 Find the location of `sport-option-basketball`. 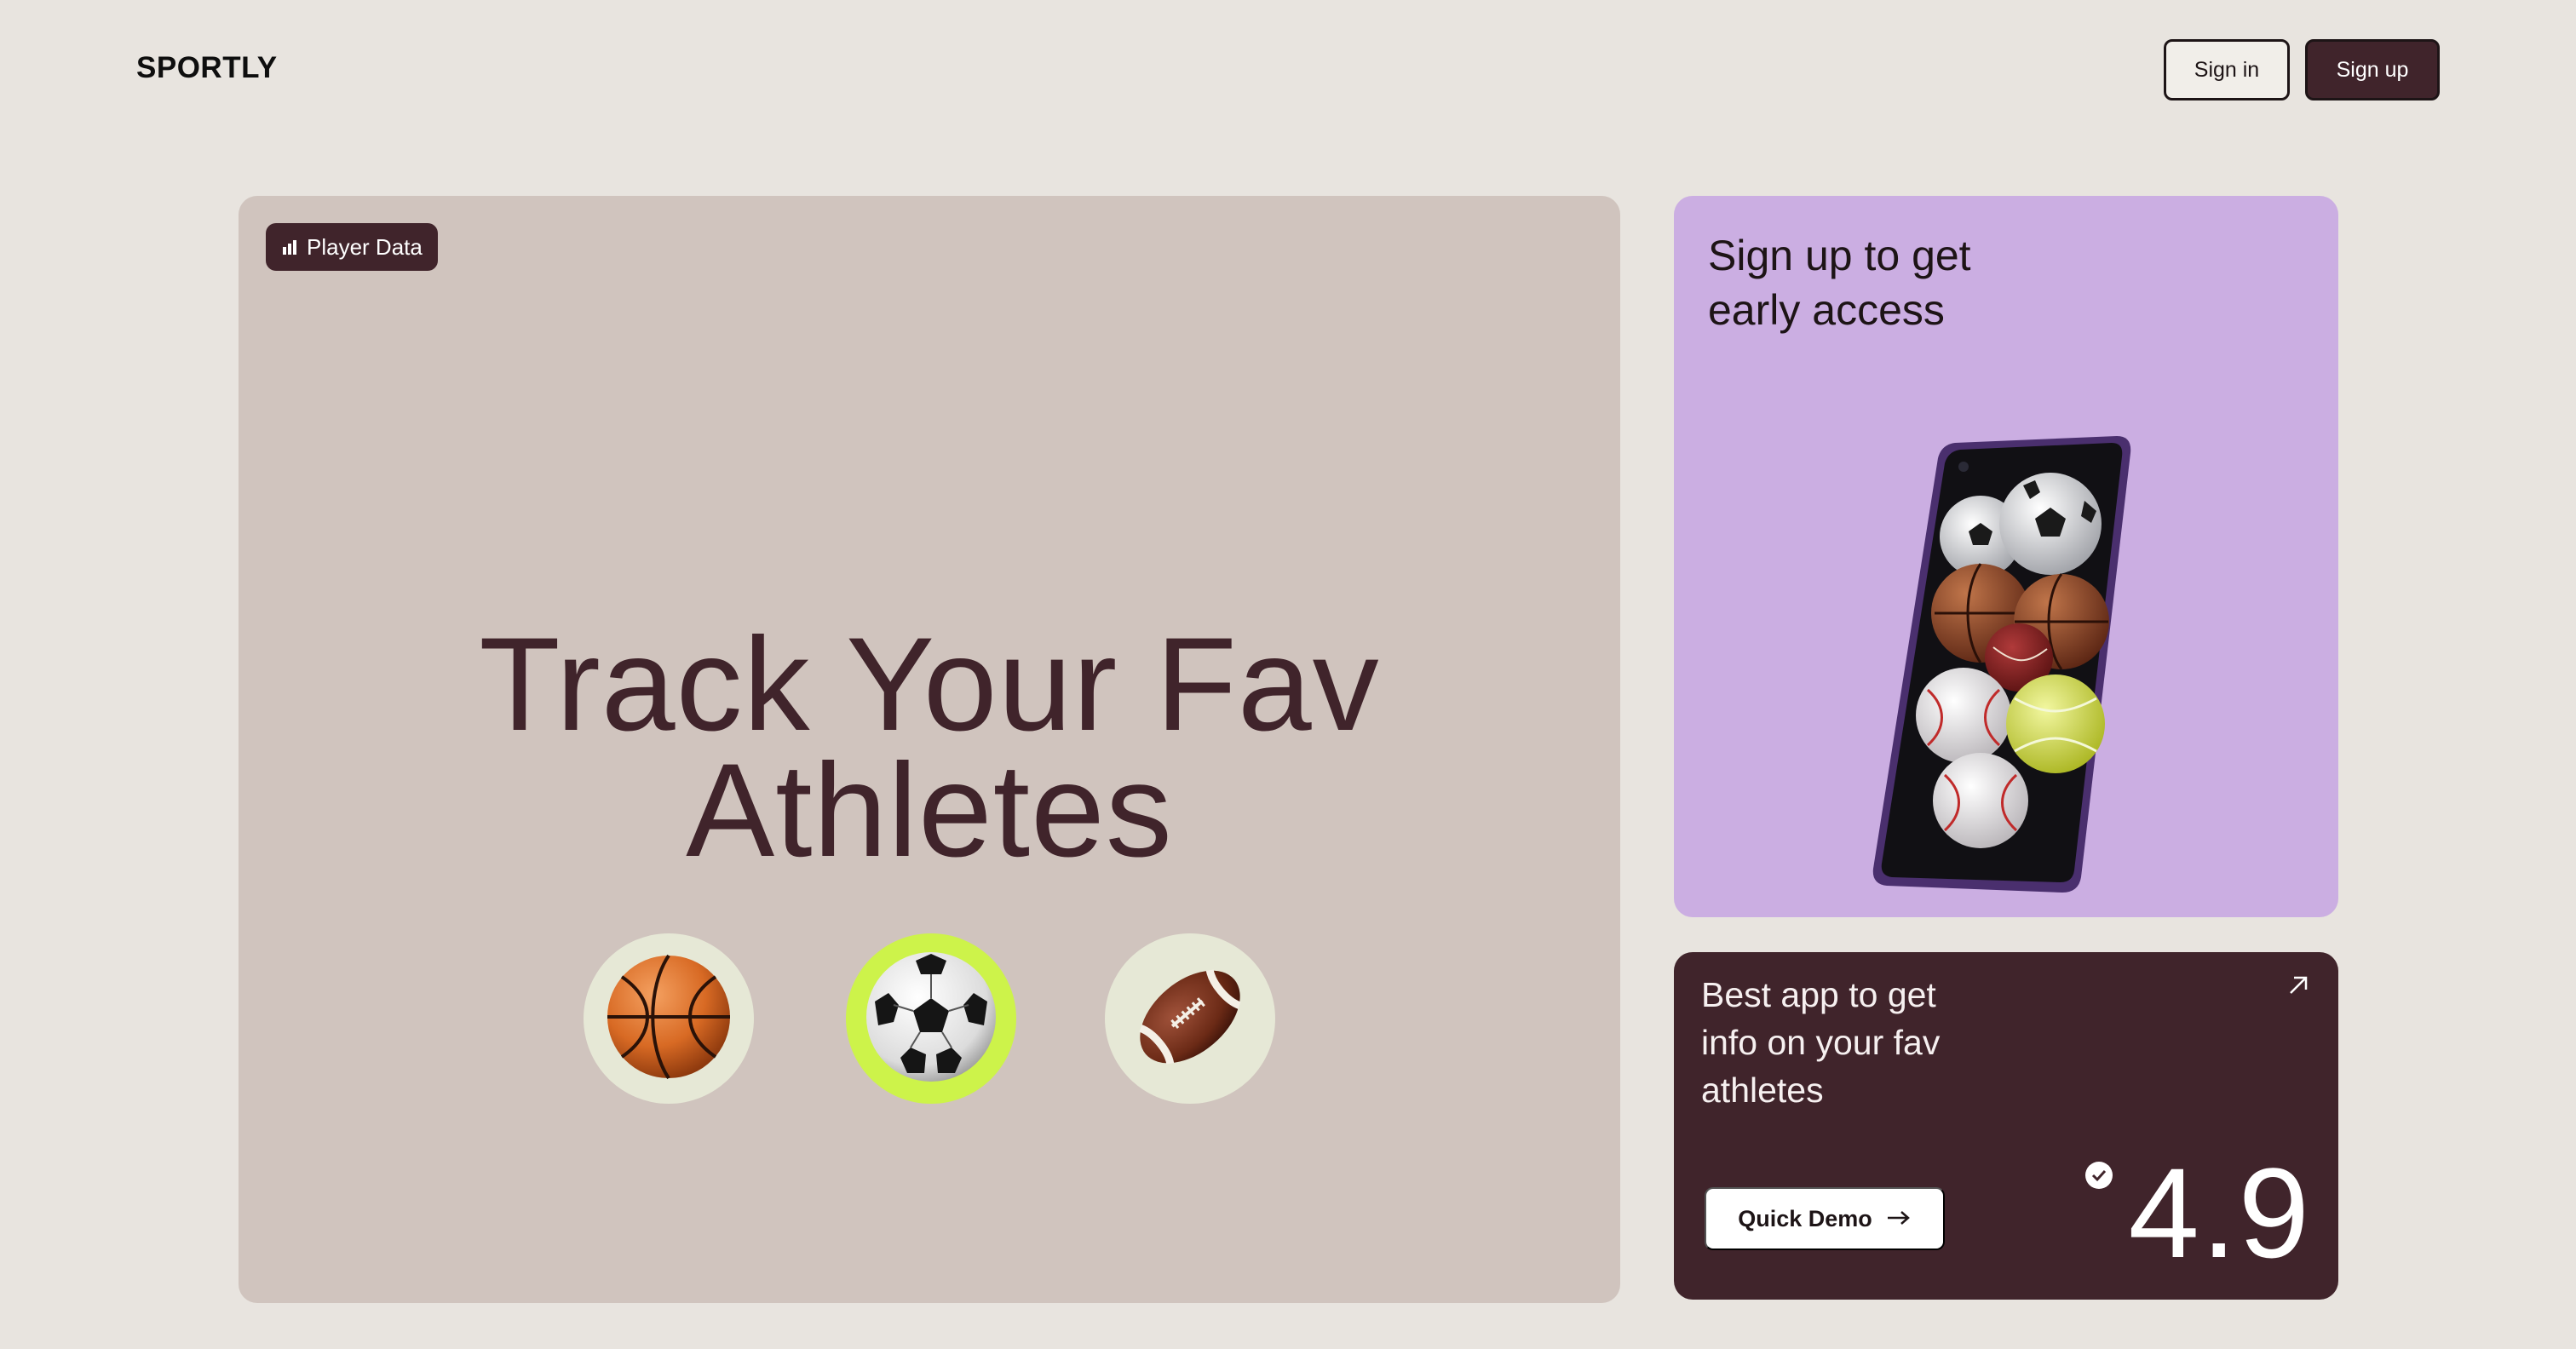

sport-option-basketball is located at coordinates (669, 1019).